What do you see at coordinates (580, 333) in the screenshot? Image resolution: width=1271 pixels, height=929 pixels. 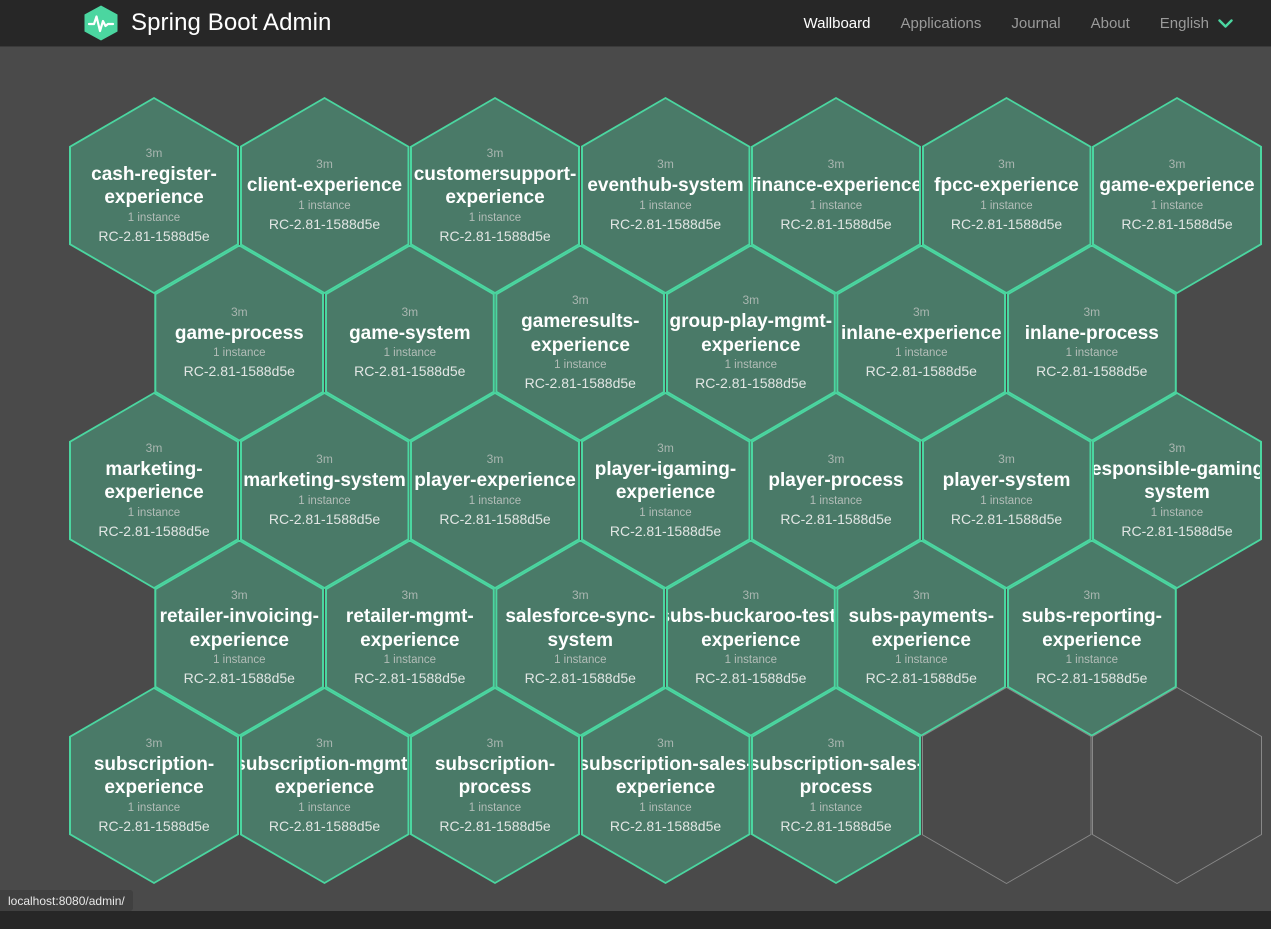 I see `application-name: gameresults-experience` at bounding box center [580, 333].